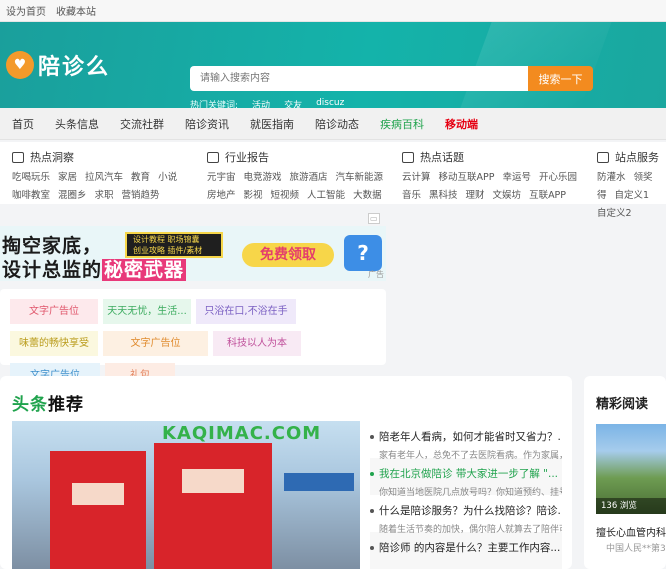  What do you see at coordinates (67, 177) in the screenshot?
I see `category-link: 家居` at bounding box center [67, 177].